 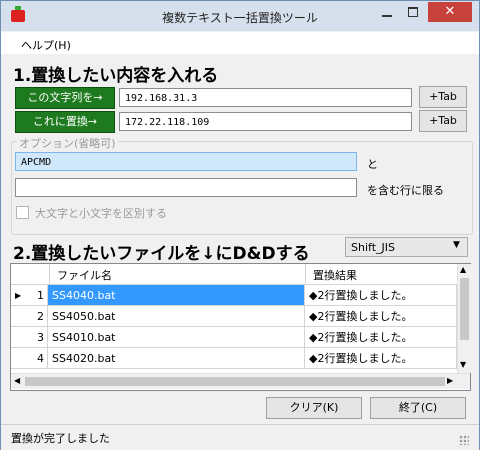 I want to click on scroll-right-icon: ▶, so click(x=450, y=380).